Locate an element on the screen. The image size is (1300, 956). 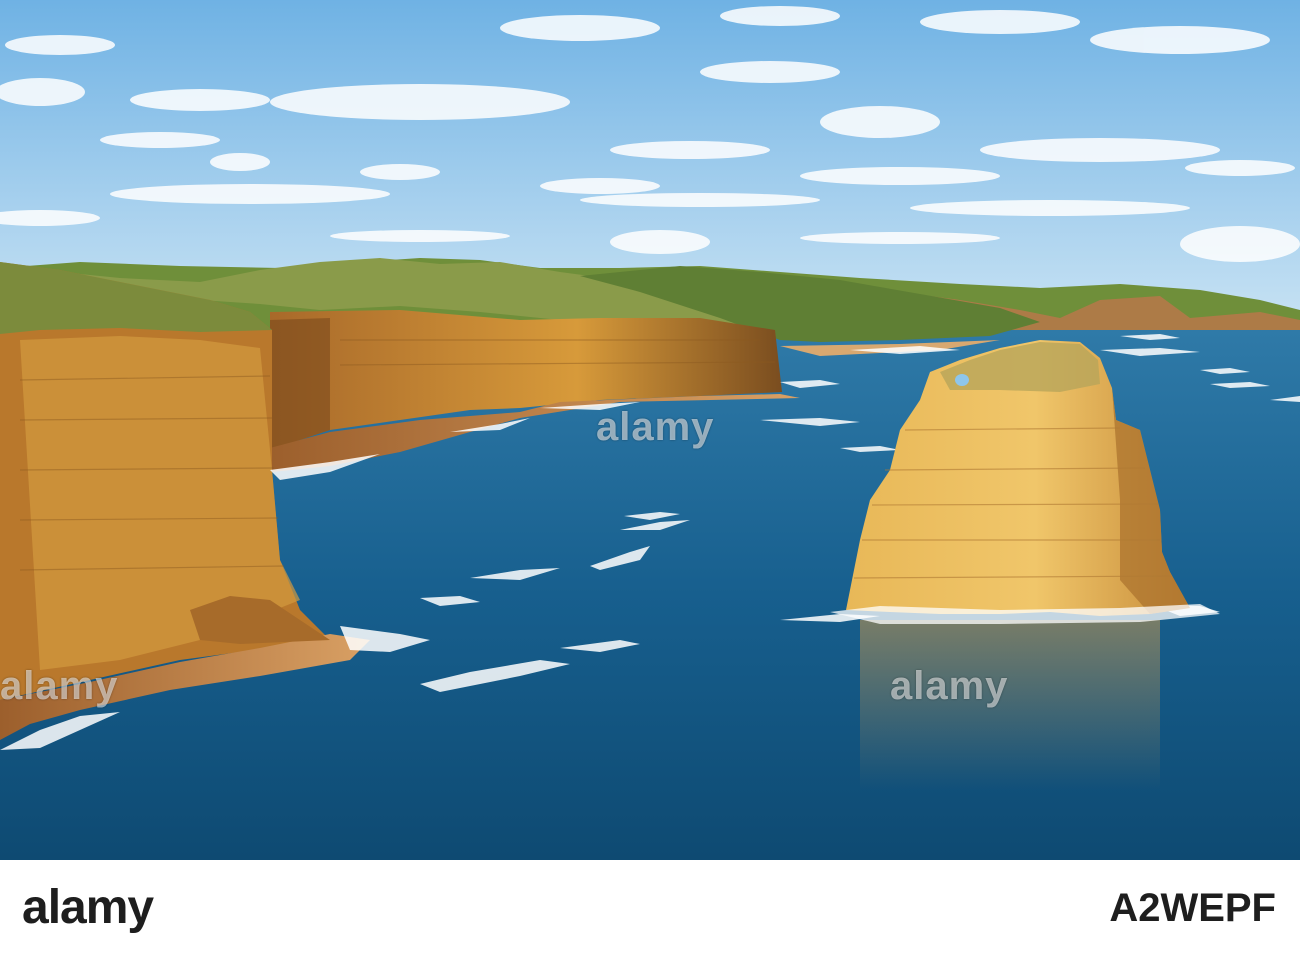
watermark-center: alamy is located at coordinates (655, 427).